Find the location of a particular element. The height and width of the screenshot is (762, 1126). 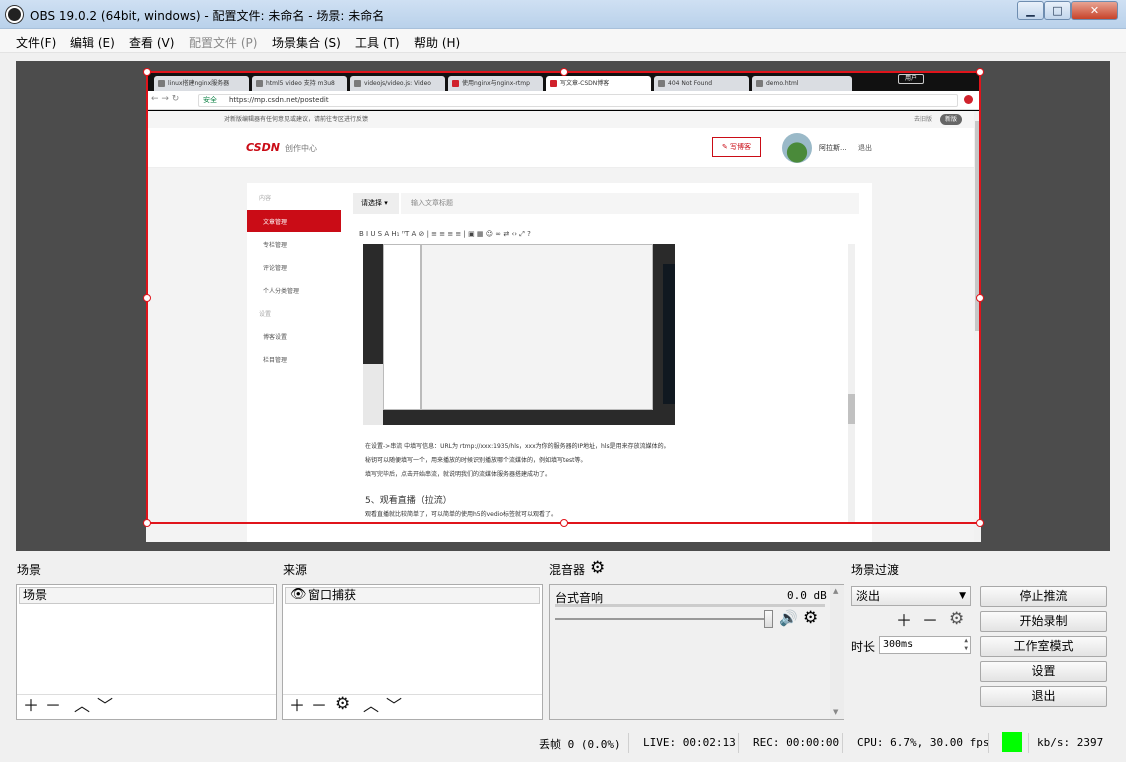

duration-label: 时长 is located at coordinates (863, 647).